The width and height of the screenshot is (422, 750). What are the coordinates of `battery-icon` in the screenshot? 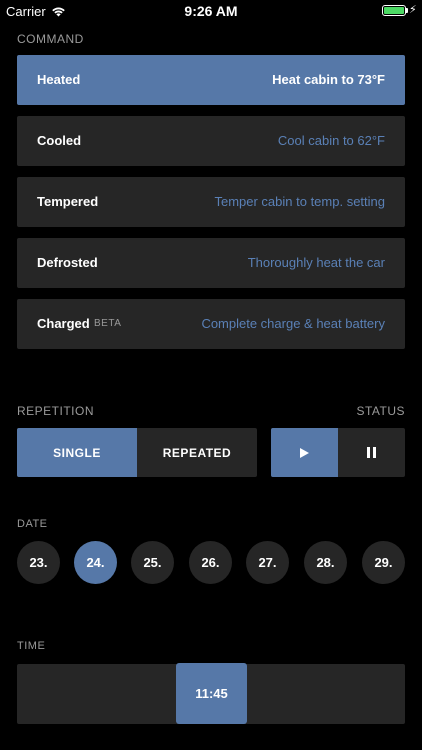 It's located at (394, 10).